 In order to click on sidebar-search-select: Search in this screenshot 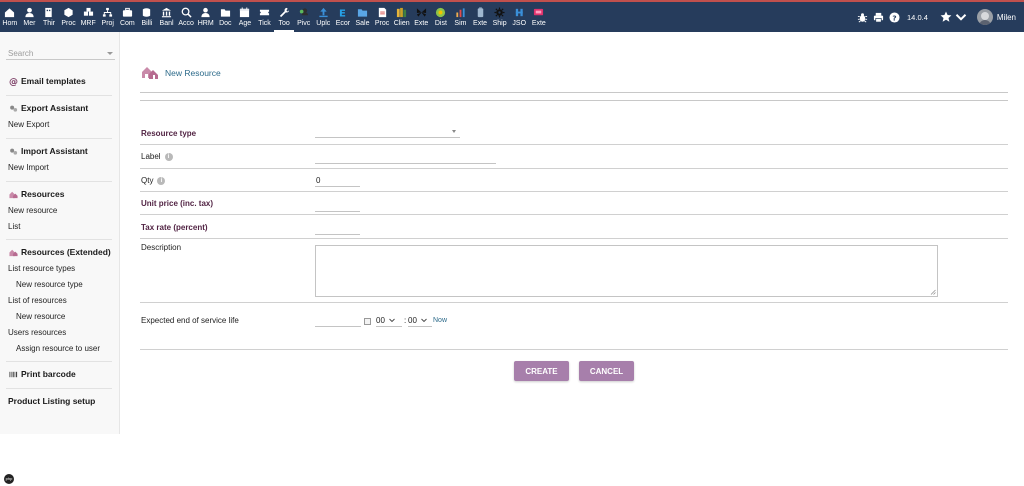, I will do `click(60, 53)`.